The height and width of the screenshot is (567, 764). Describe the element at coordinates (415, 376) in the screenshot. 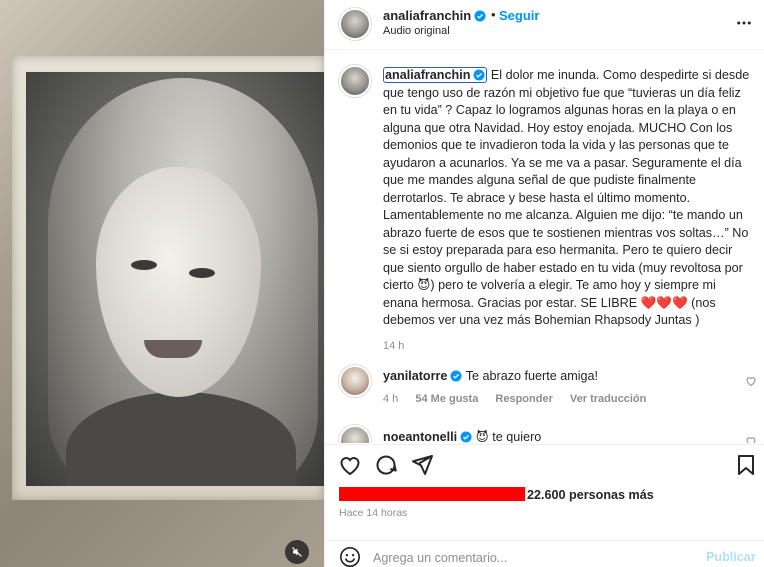

I see `comment-username: yanilatorre` at that location.